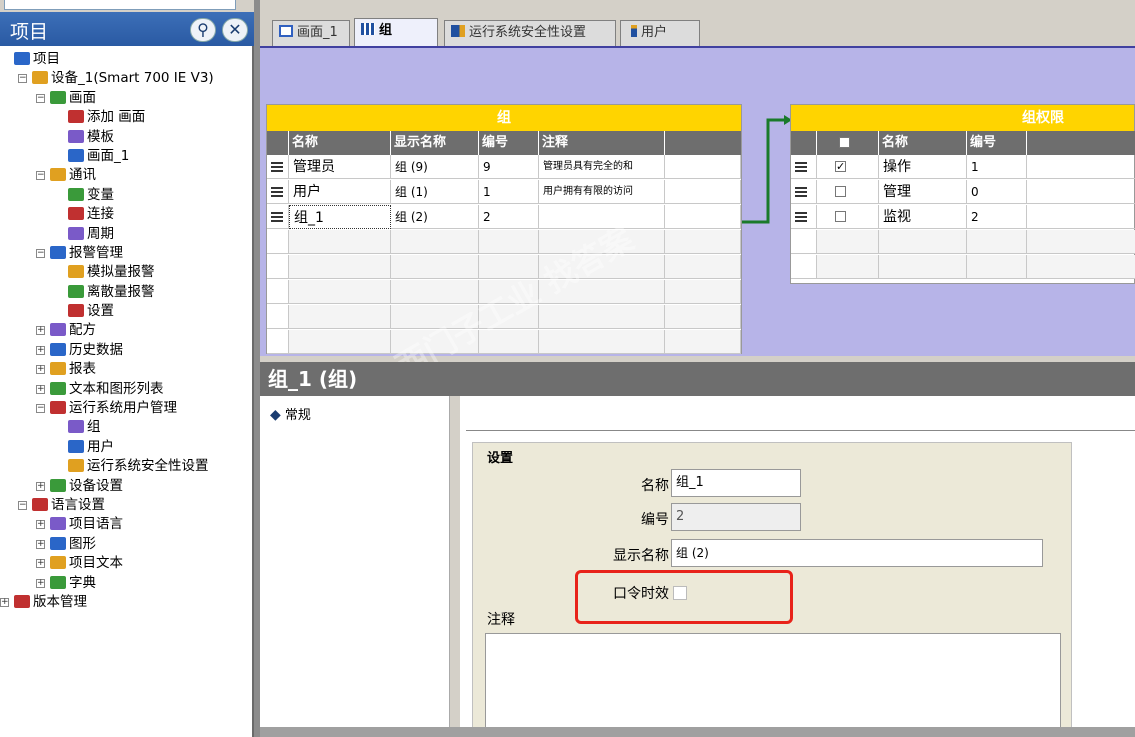 The width and height of the screenshot is (1135, 737). Describe the element at coordinates (923, 217) in the screenshot. I see `table-cell: 监视` at that location.